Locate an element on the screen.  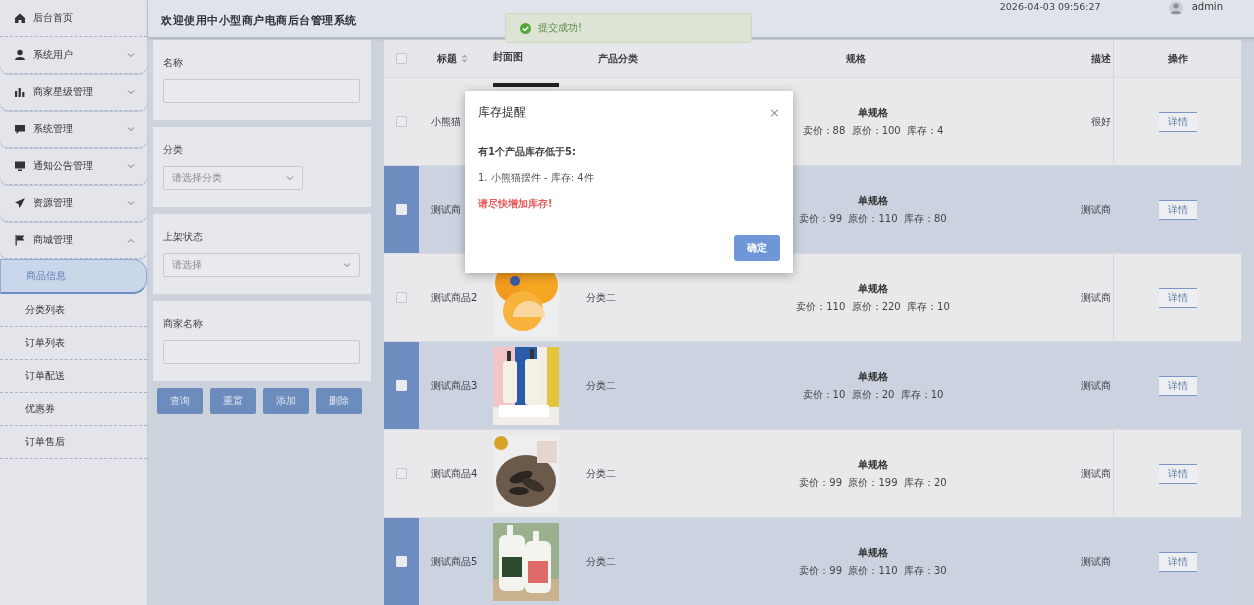
column-header: 描述 is located at coordinates (1101, 58).